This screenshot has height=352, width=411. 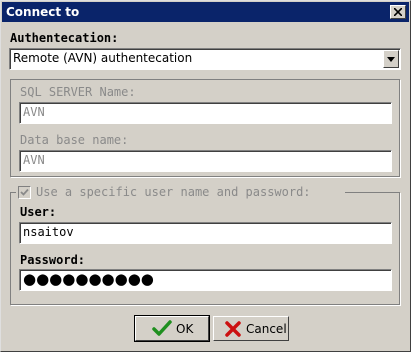 I want to click on cancel-button: Cancel, so click(x=251, y=328).